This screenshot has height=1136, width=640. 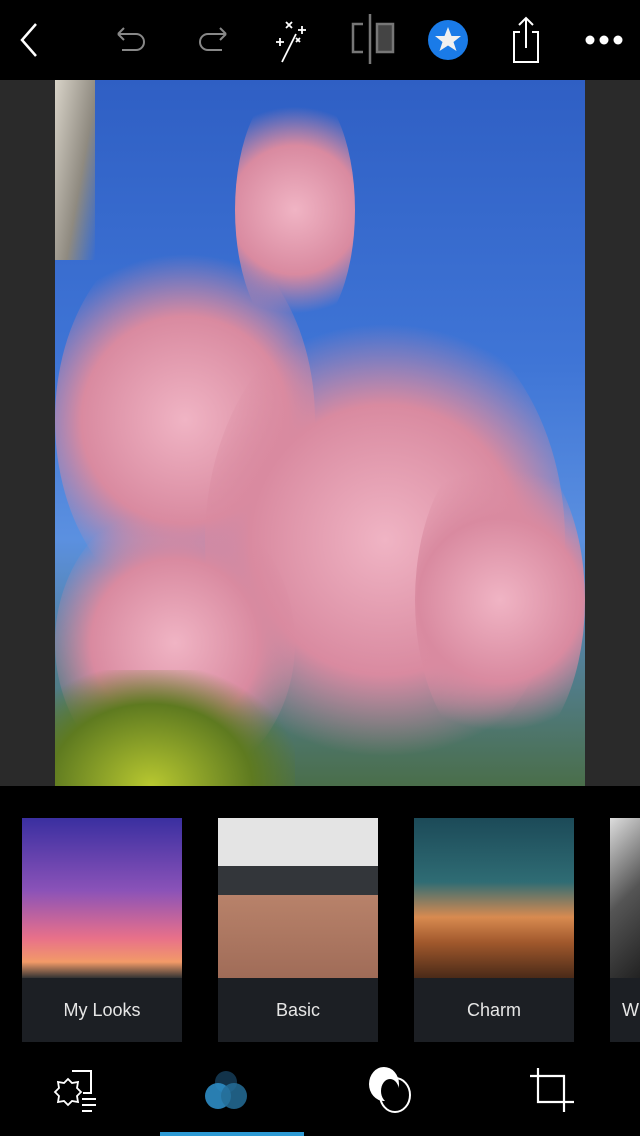 I want to click on share-button, so click(x=526, y=40).